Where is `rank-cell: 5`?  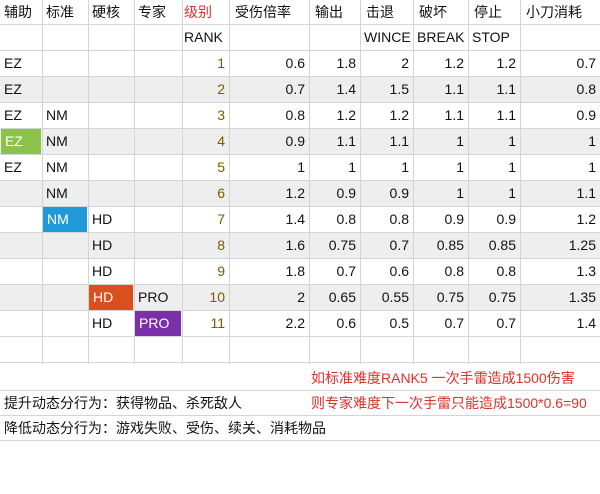
rank-cell: 5 is located at coordinates (221, 167).